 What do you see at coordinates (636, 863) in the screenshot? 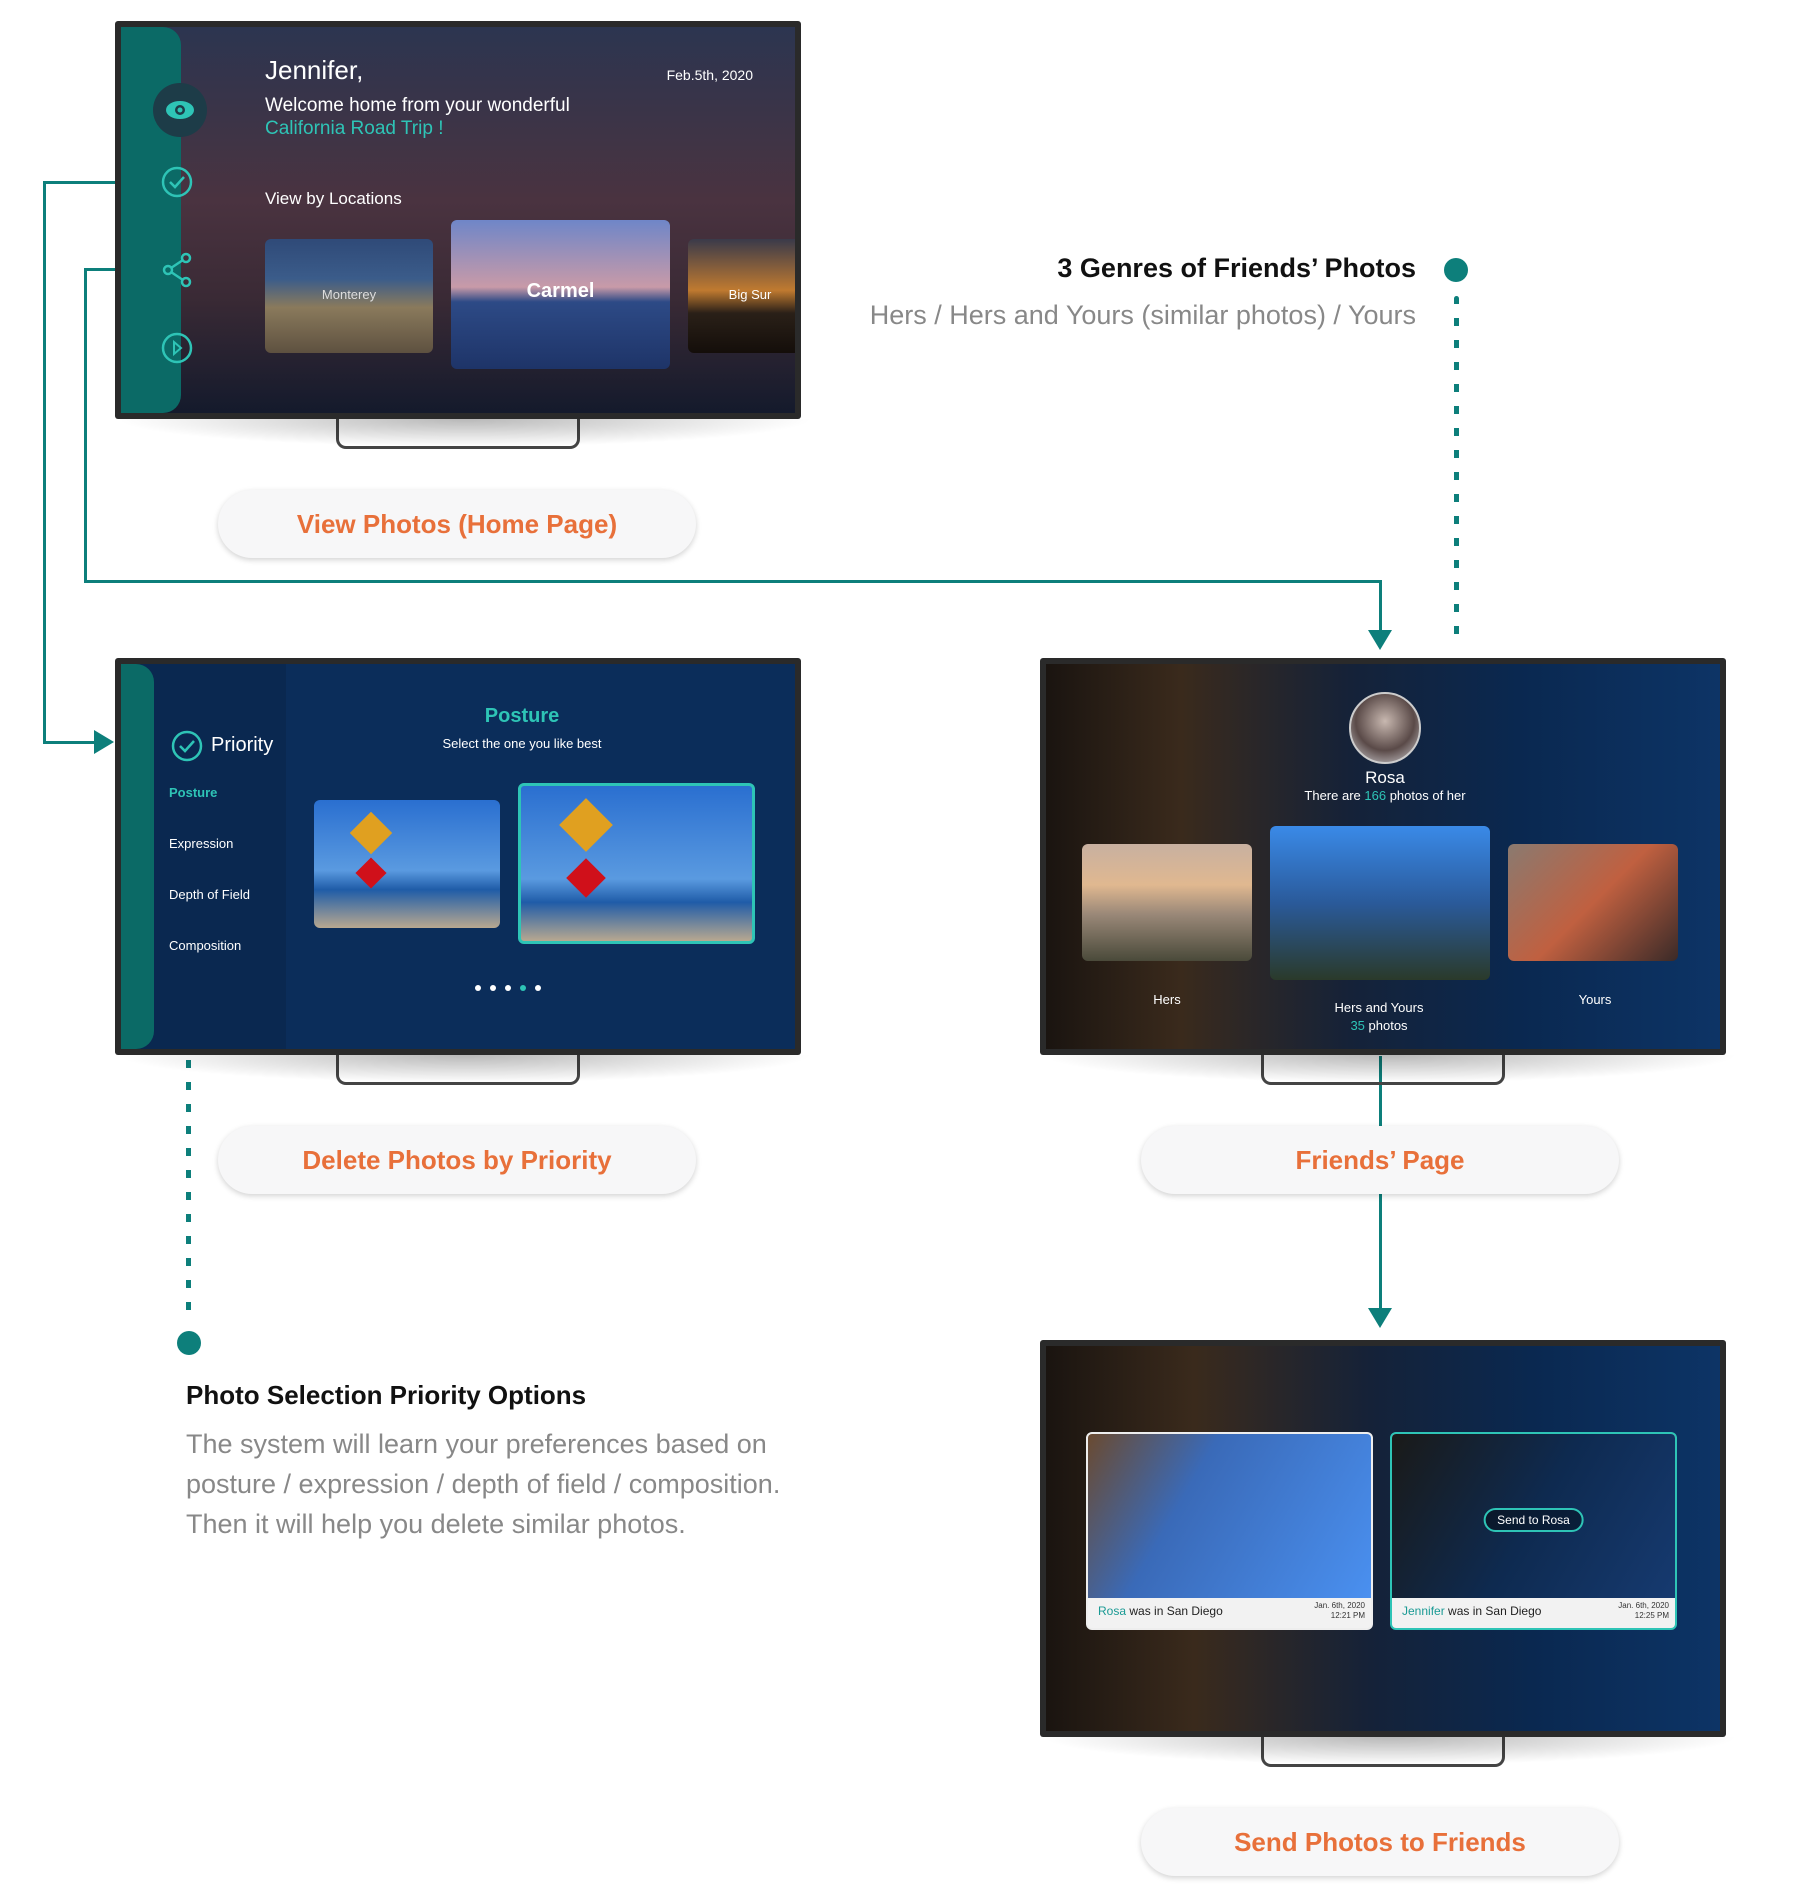
I see `posture-photo-2-selected` at bounding box center [636, 863].